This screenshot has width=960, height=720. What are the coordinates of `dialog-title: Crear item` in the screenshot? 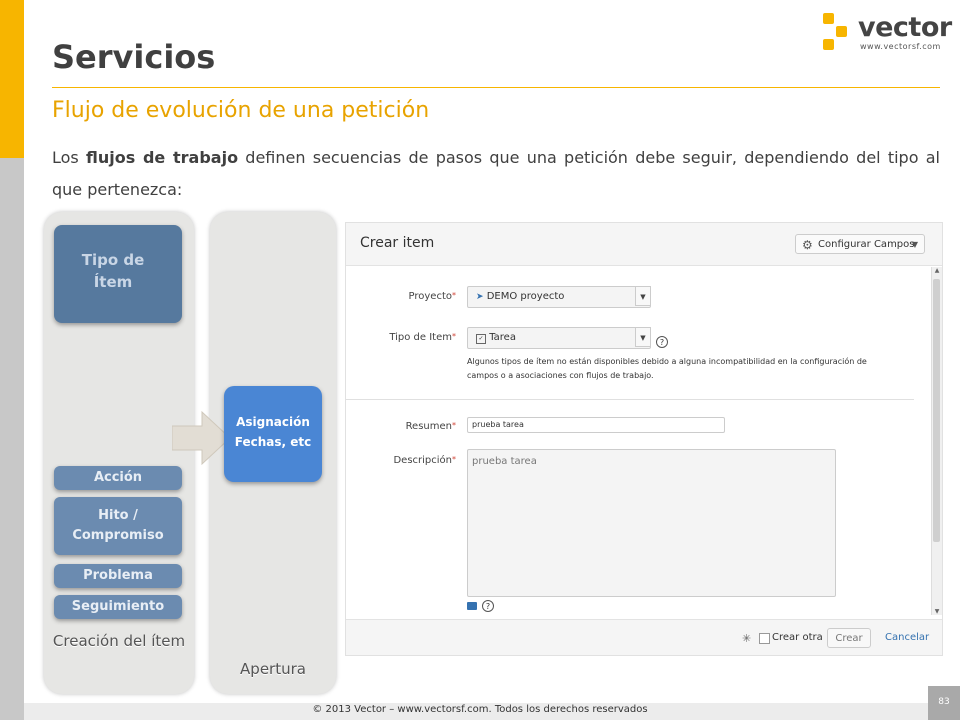 It's located at (397, 243).